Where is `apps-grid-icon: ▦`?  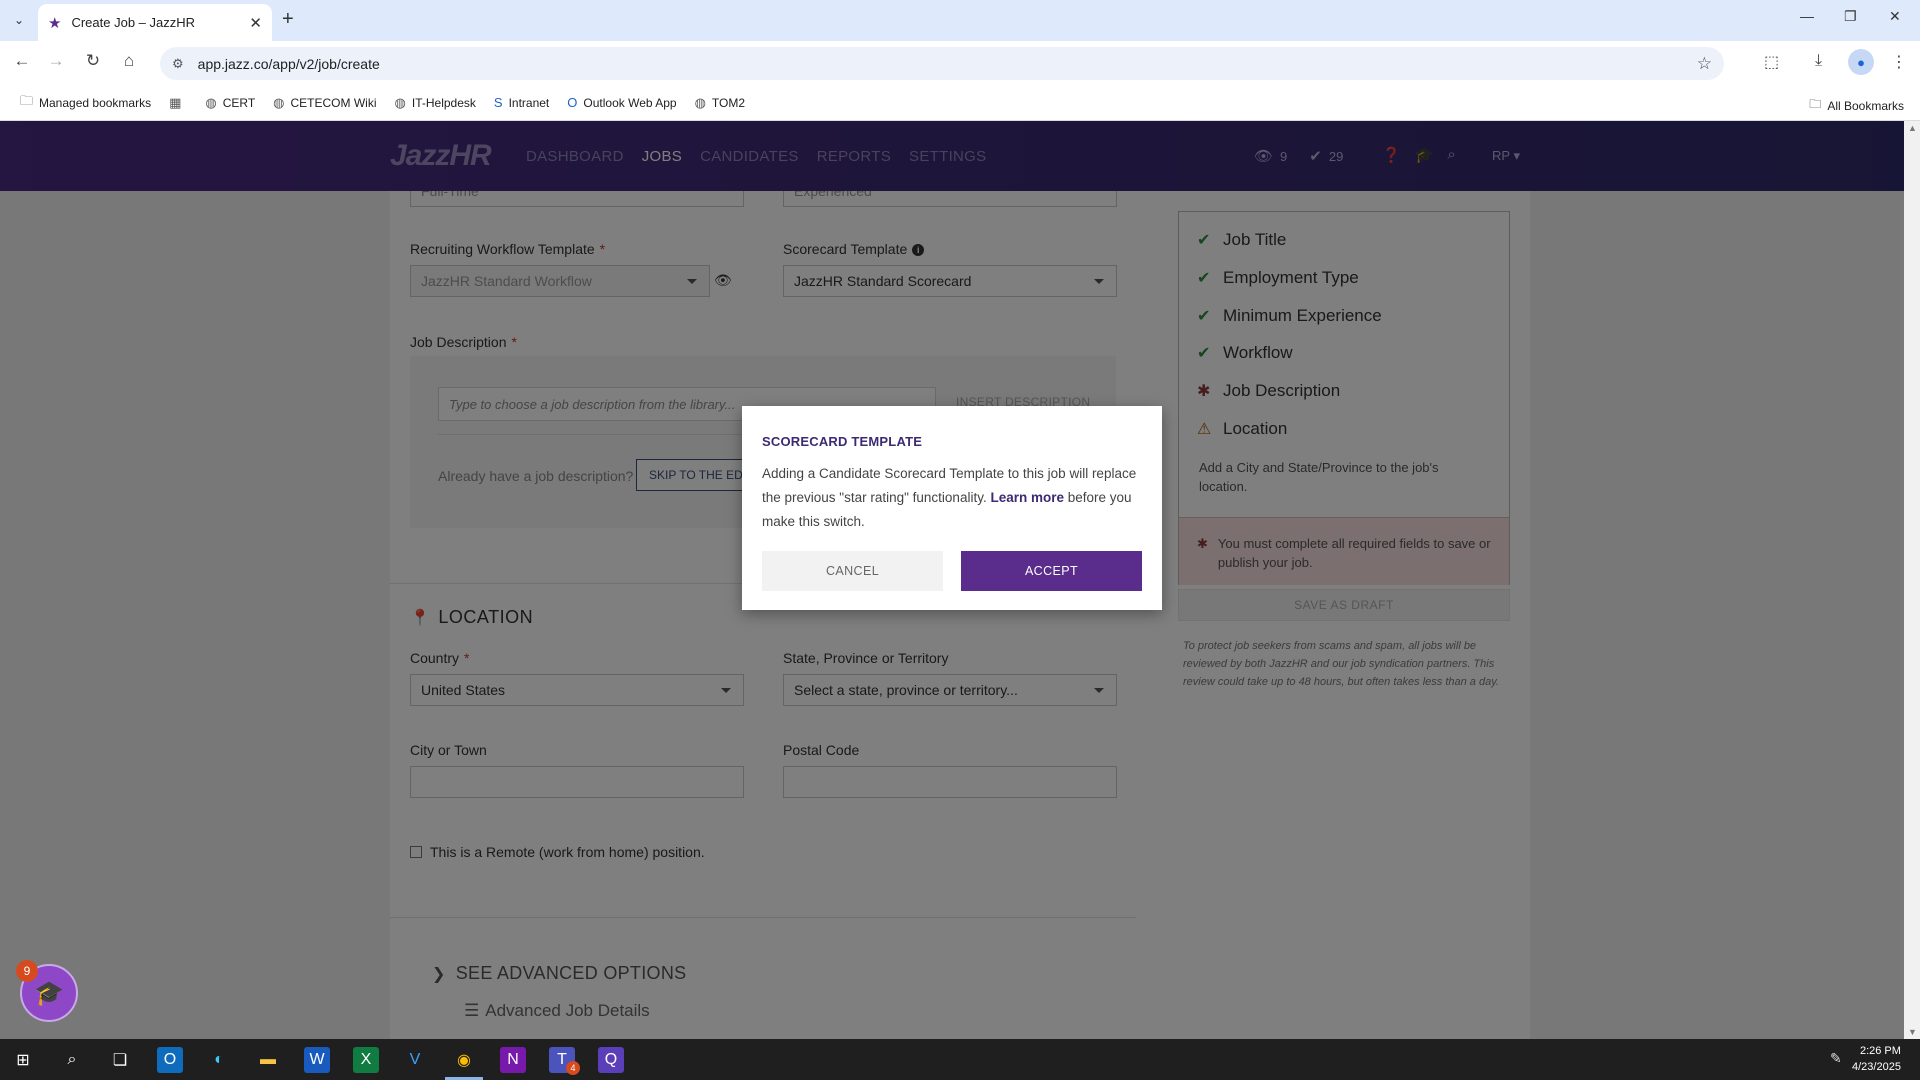
apps-grid-icon: ▦ is located at coordinates (178, 103).